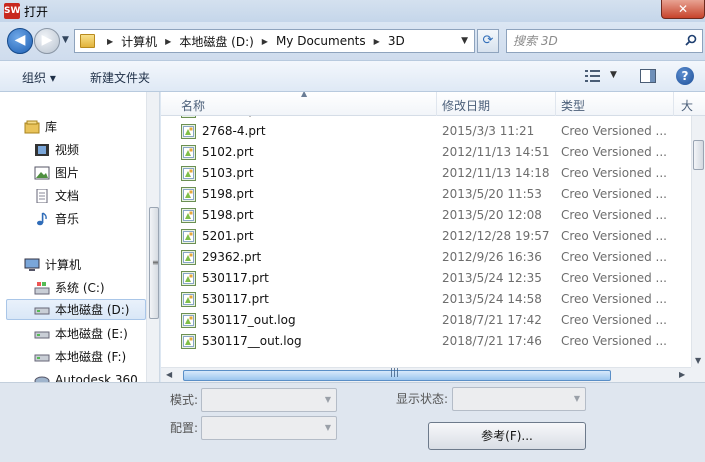 The width and height of the screenshot is (705, 462). What do you see at coordinates (228, 236) in the screenshot?
I see `file-name: 5201.prt` at bounding box center [228, 236].